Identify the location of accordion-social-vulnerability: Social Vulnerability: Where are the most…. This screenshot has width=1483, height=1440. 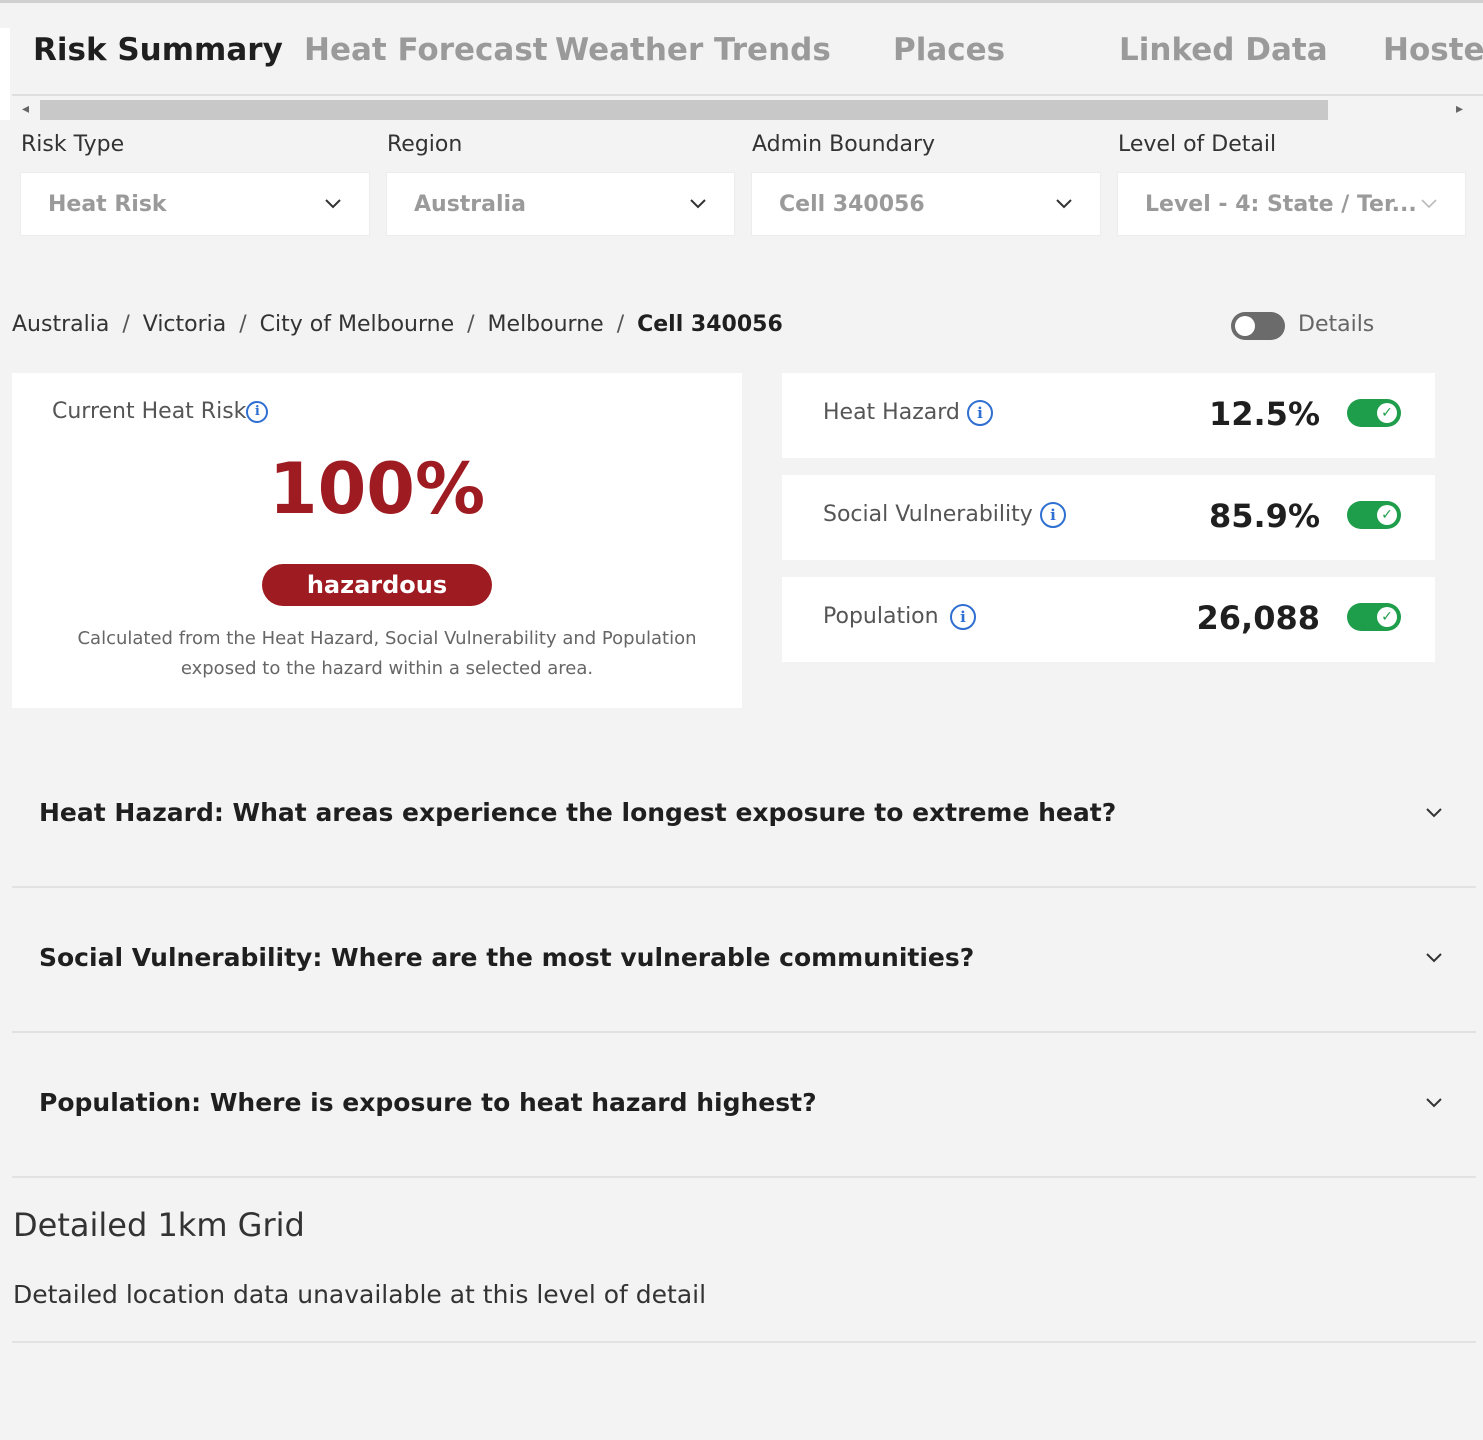
(744, 960).